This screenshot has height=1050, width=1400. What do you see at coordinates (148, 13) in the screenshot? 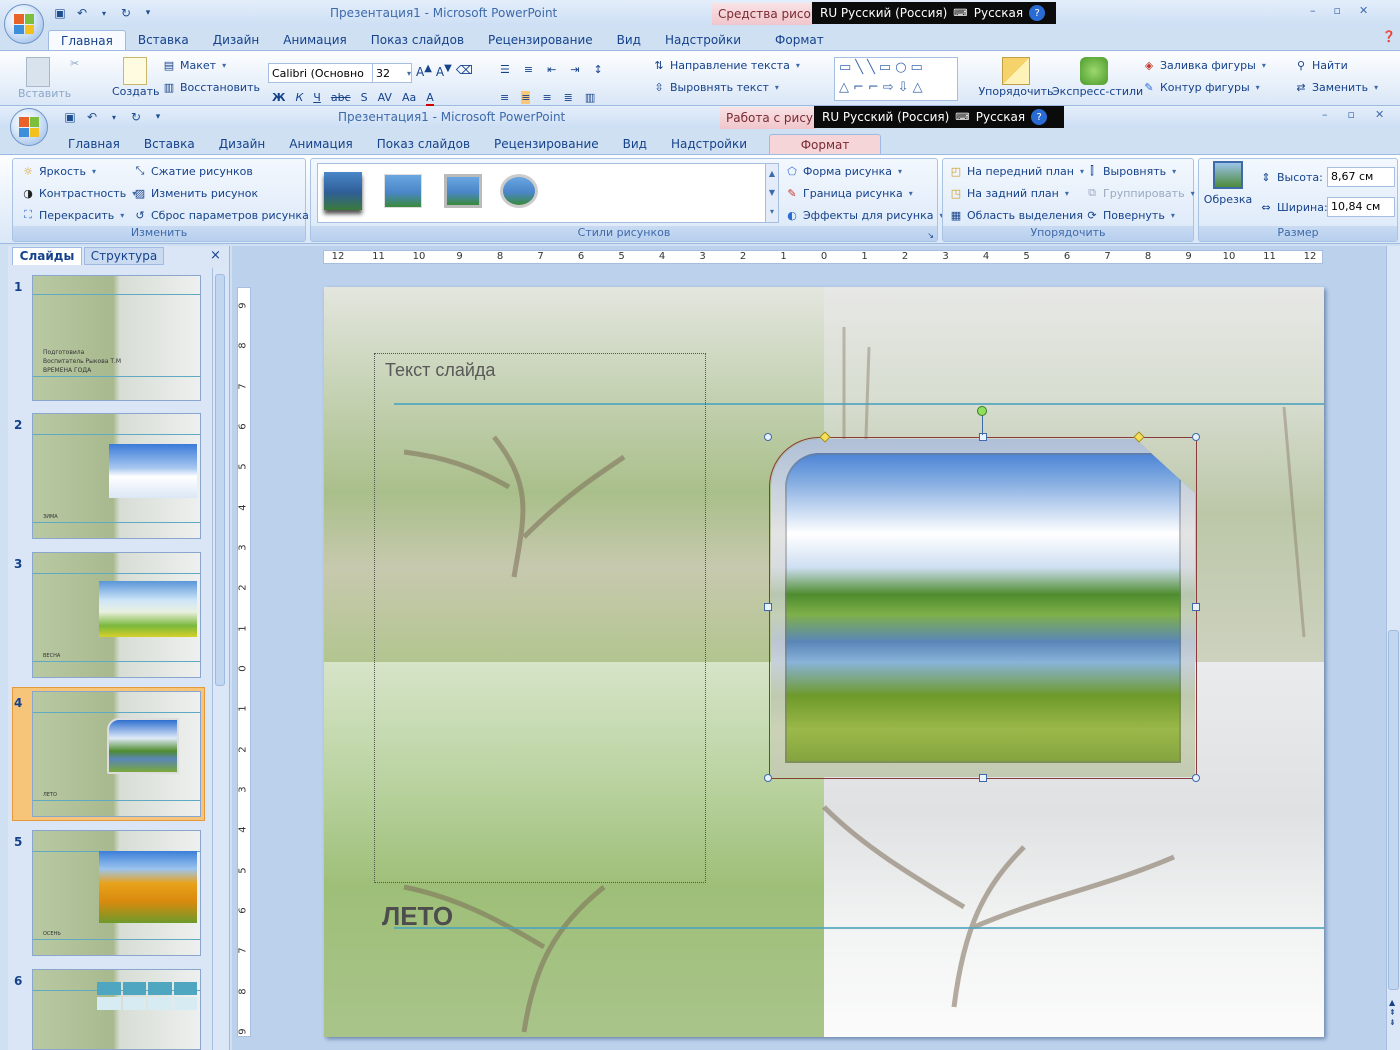
I see `customize-qat-icon: ▾` at bounding box center [148, 13].